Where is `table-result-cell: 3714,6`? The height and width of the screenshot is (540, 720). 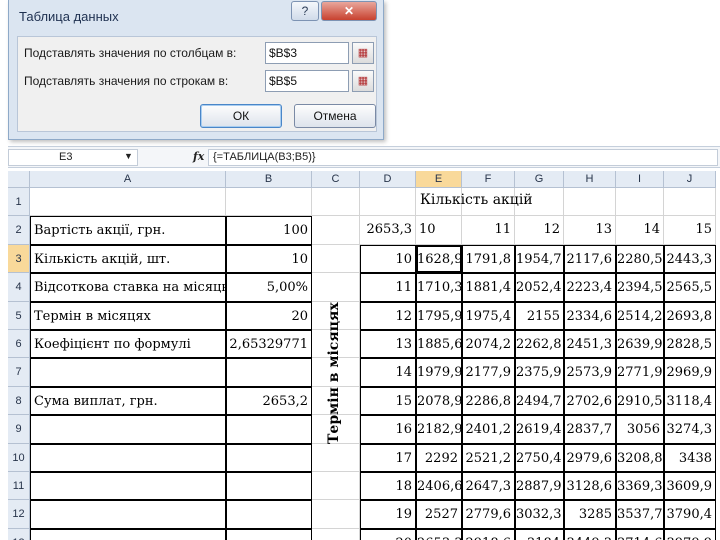 table-result-cell: 3714,6 is located at coordinates (640, 534).